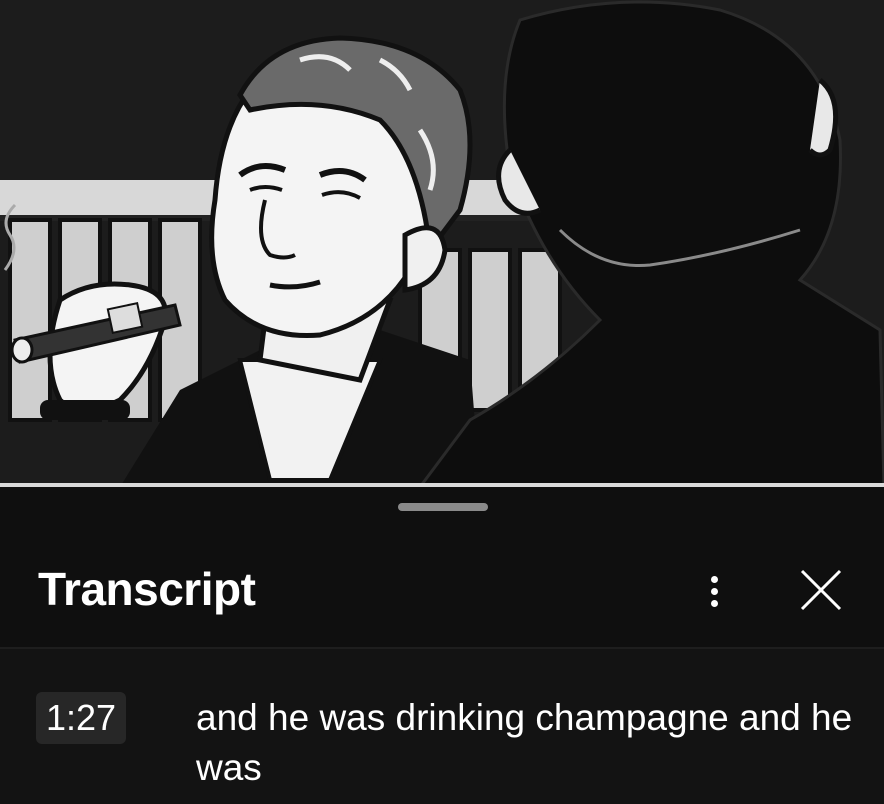  I want to click on drag-handle, so click(443, 507).